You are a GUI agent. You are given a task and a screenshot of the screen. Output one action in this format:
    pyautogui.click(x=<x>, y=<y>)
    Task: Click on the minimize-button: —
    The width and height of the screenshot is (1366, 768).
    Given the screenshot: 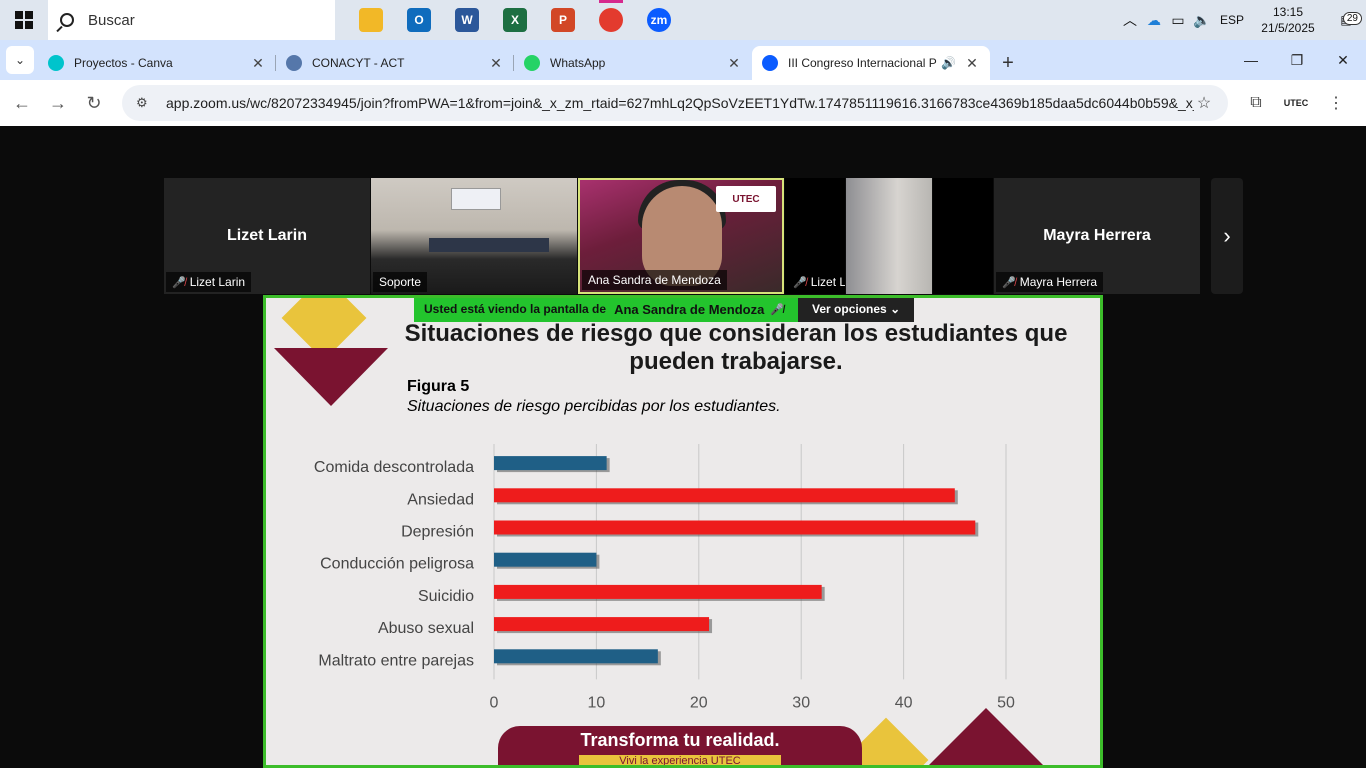 What is the action you would take?
    pyautogui.click(x=1251, y=60)
    